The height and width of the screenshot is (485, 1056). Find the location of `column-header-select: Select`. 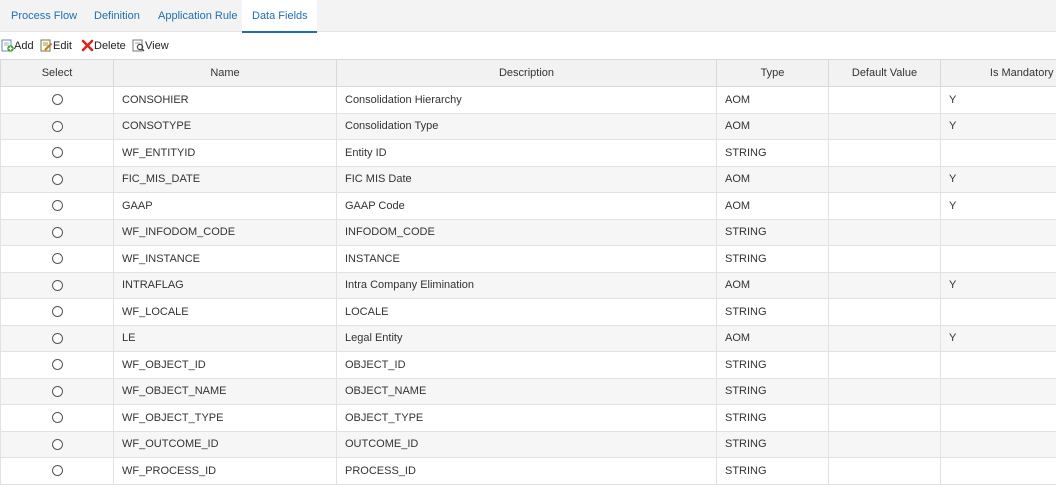

column-header-select: Select is located at coordinates (57, 73).